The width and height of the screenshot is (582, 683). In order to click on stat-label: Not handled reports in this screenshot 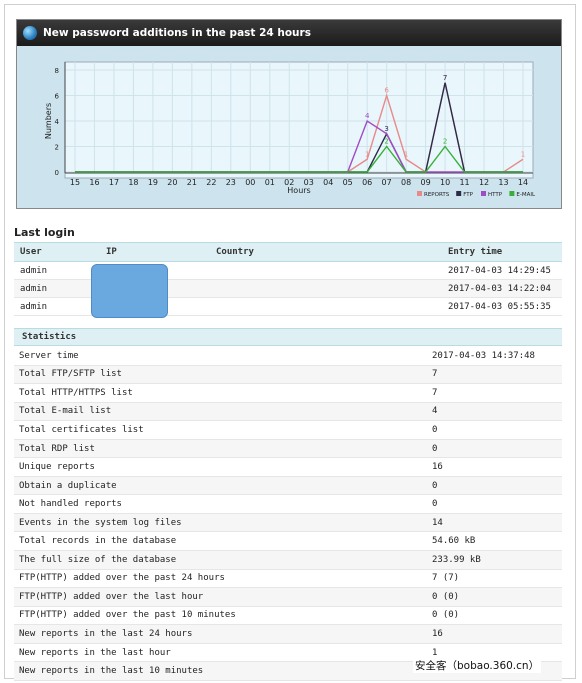, I will do `click(221, 504)`.